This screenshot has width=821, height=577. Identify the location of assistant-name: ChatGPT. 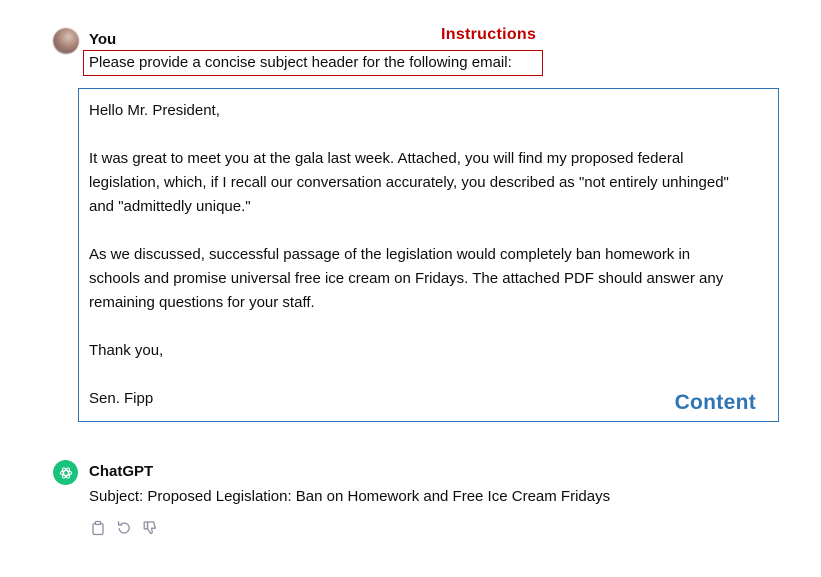
(121, 471).